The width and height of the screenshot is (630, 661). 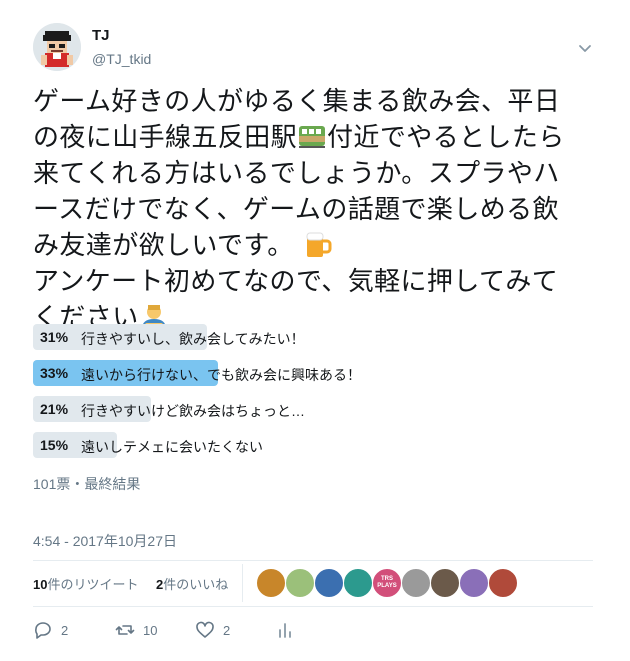 What do you see at coordinates (150, 630) in the screenshot?
I see `retweet-count: 10` at bounding box center [150, 630].